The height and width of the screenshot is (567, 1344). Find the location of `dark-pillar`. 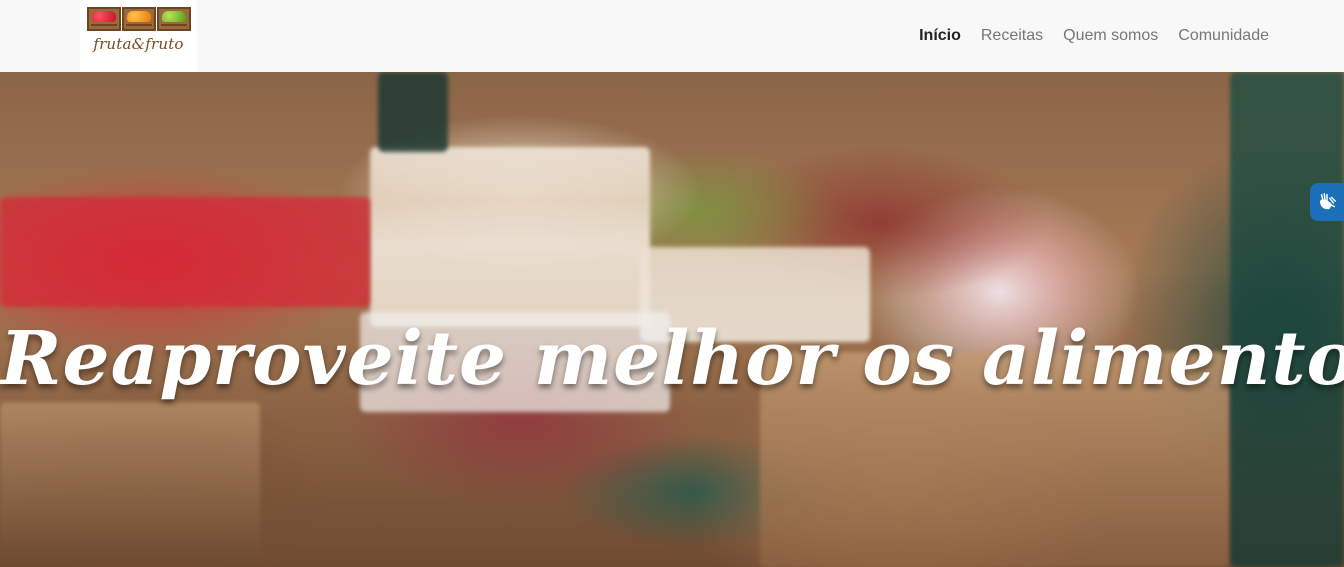

dark-pillar is located at coordinates (413, 112).